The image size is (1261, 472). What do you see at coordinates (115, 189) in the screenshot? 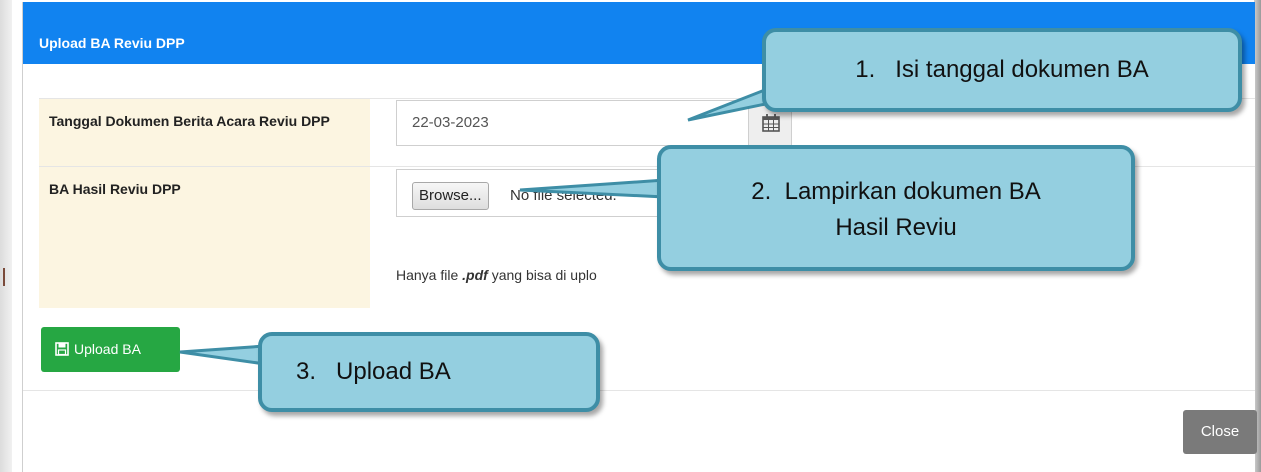
I see `file-field-label: BA Hasil Reviu DPP` at bounding box center [115, 189].